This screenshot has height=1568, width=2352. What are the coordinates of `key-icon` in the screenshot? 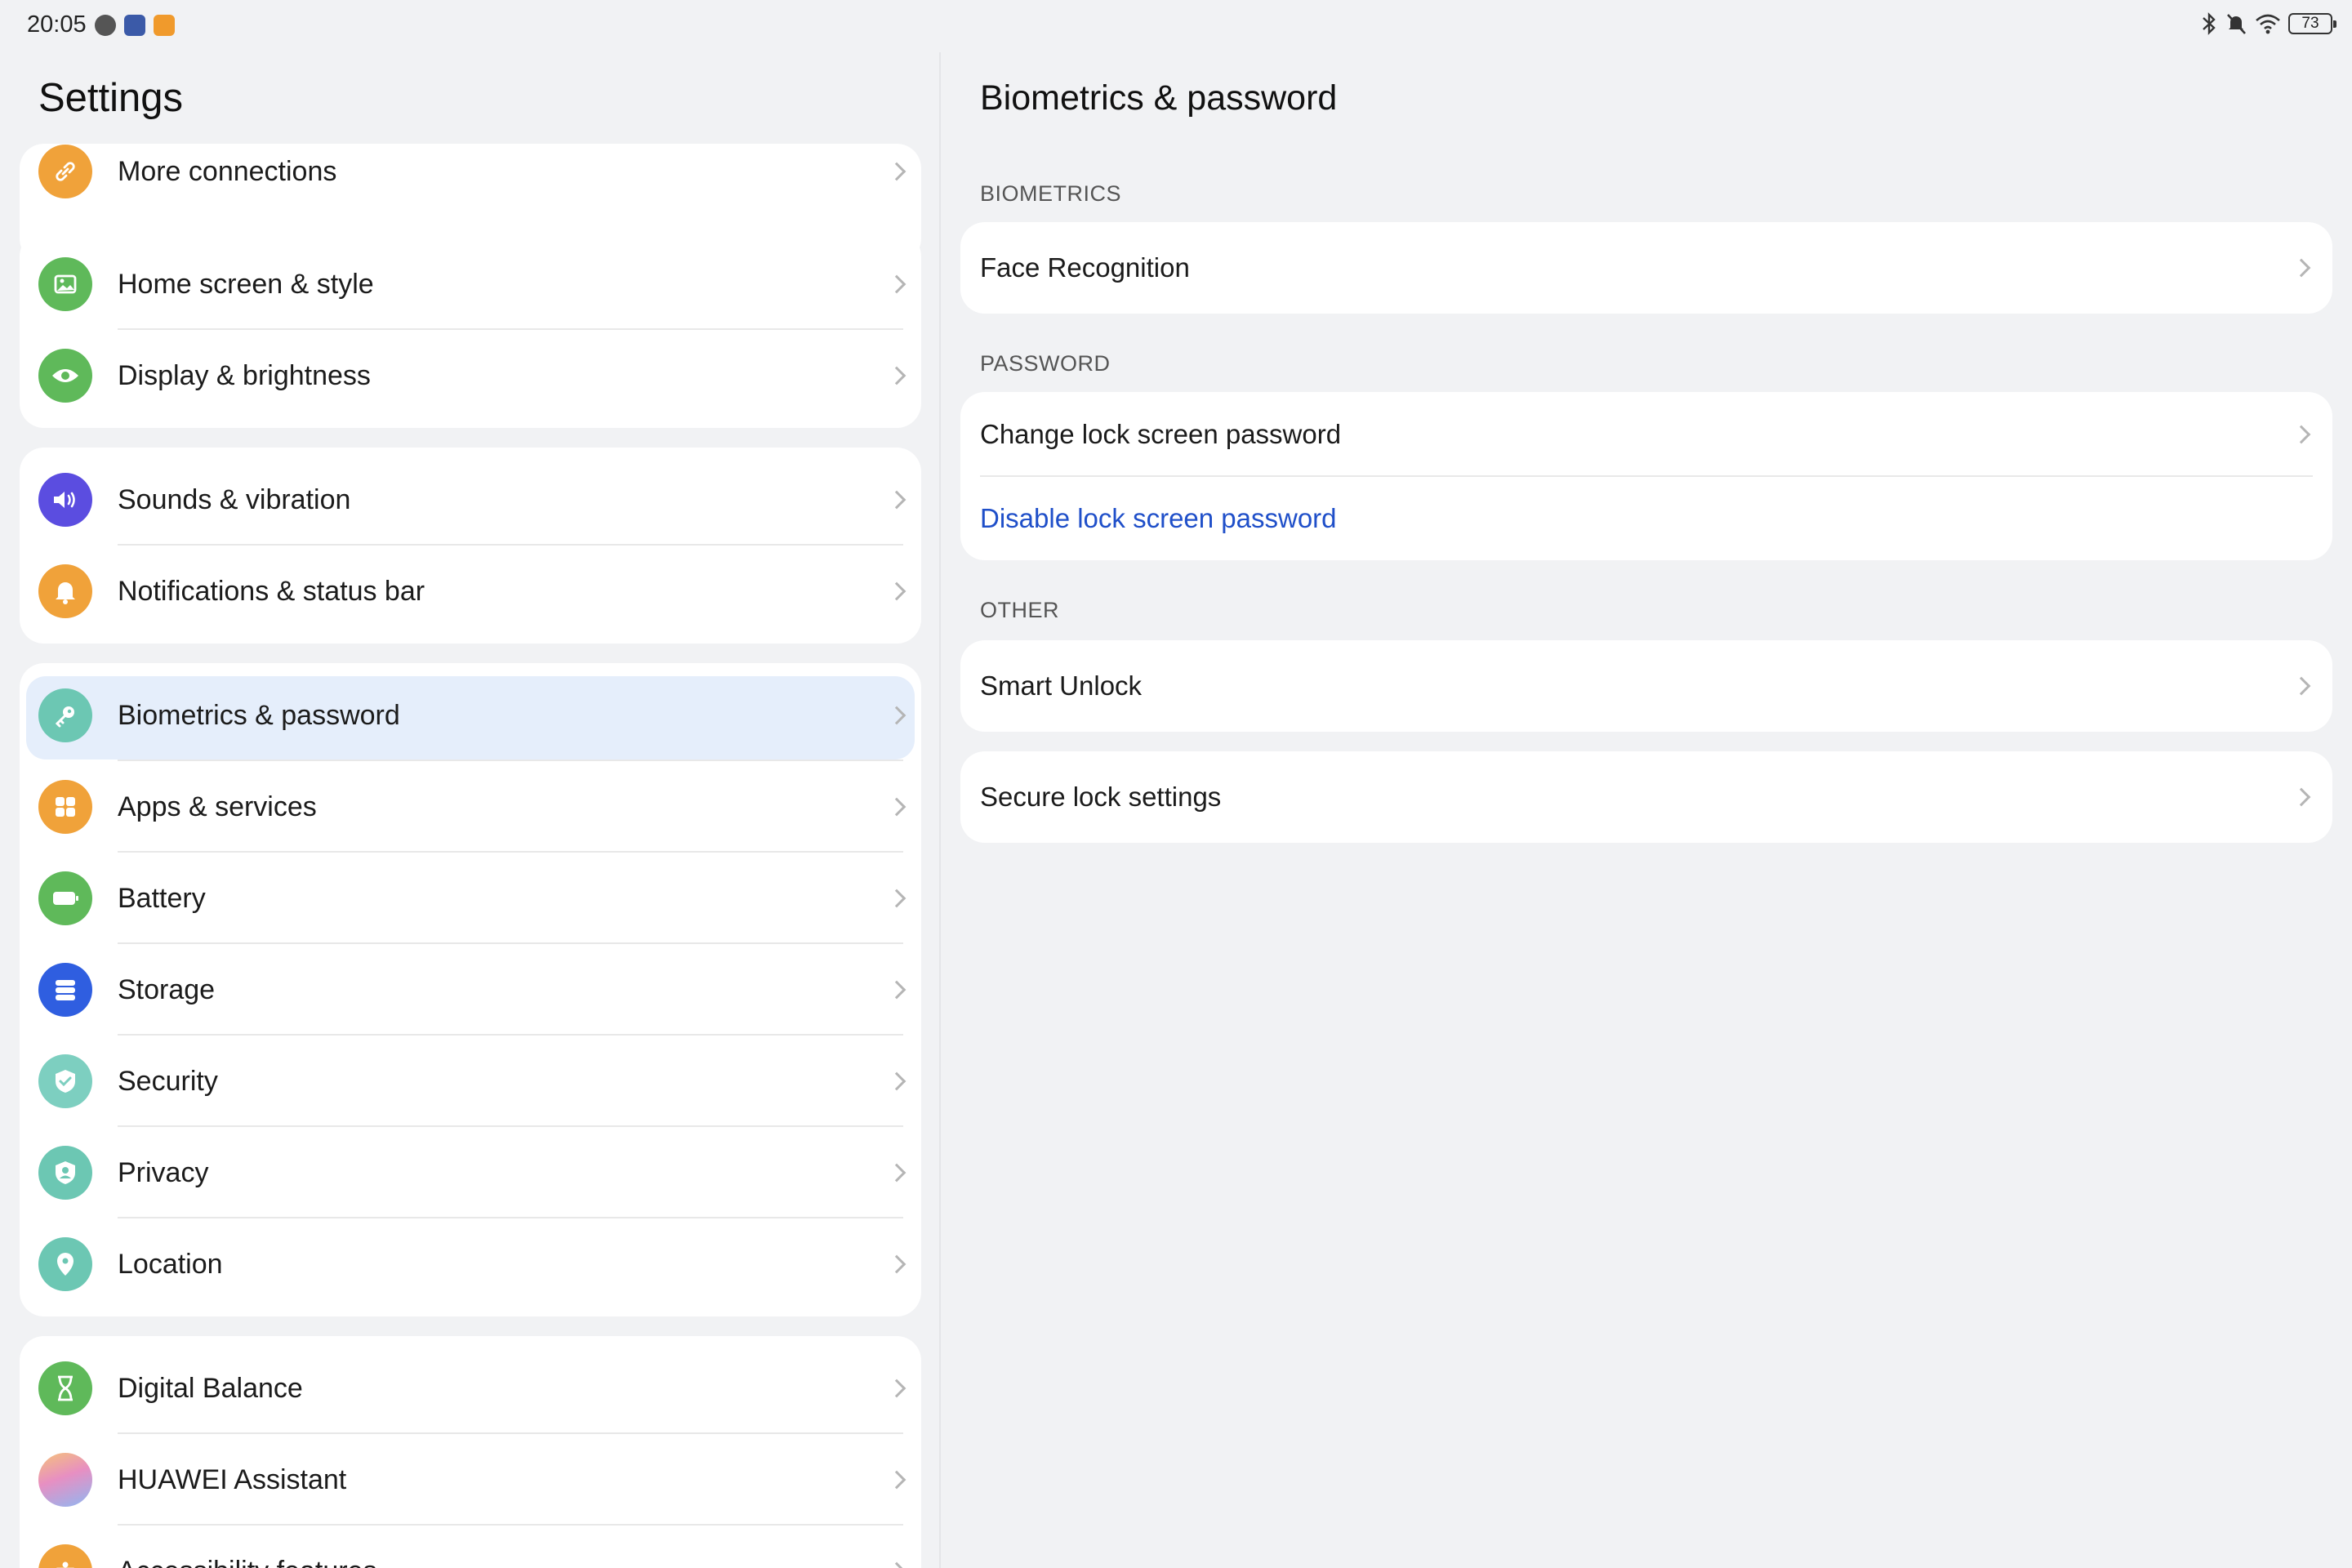 It's located at (65, 715).